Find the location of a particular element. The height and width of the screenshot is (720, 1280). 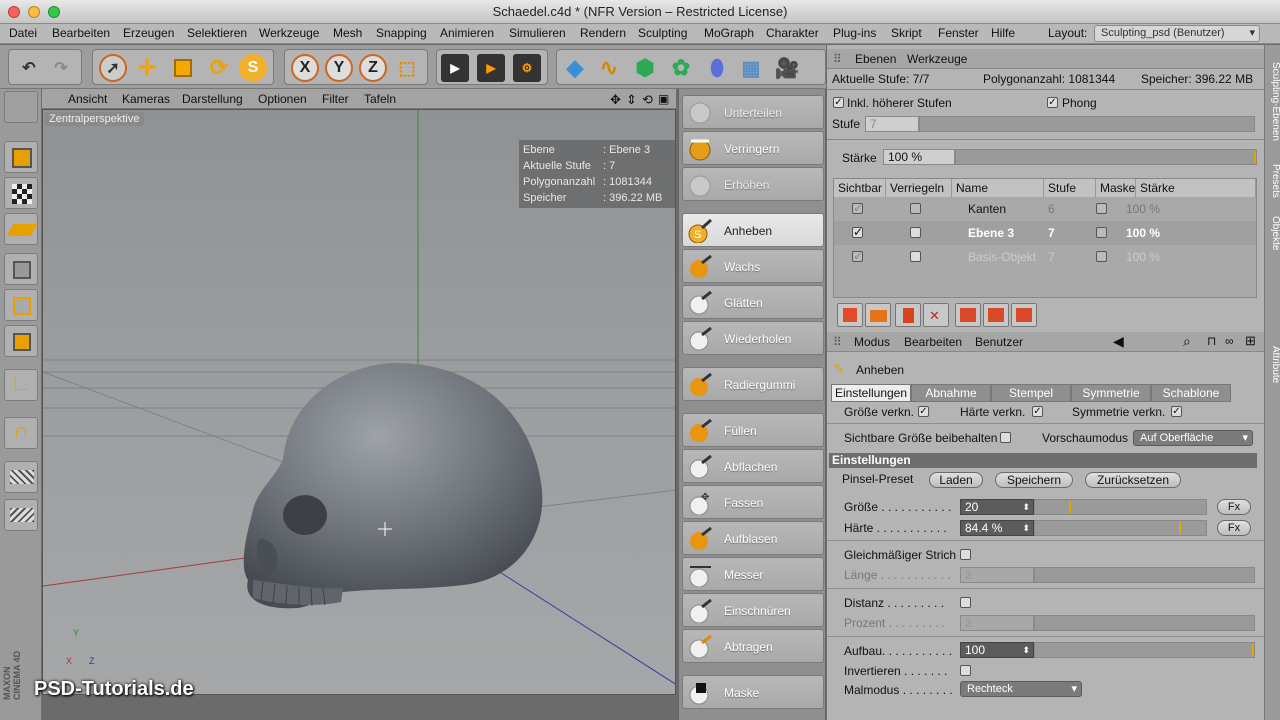

menu-snapping: Snapping is located at coordinates (401, 33).